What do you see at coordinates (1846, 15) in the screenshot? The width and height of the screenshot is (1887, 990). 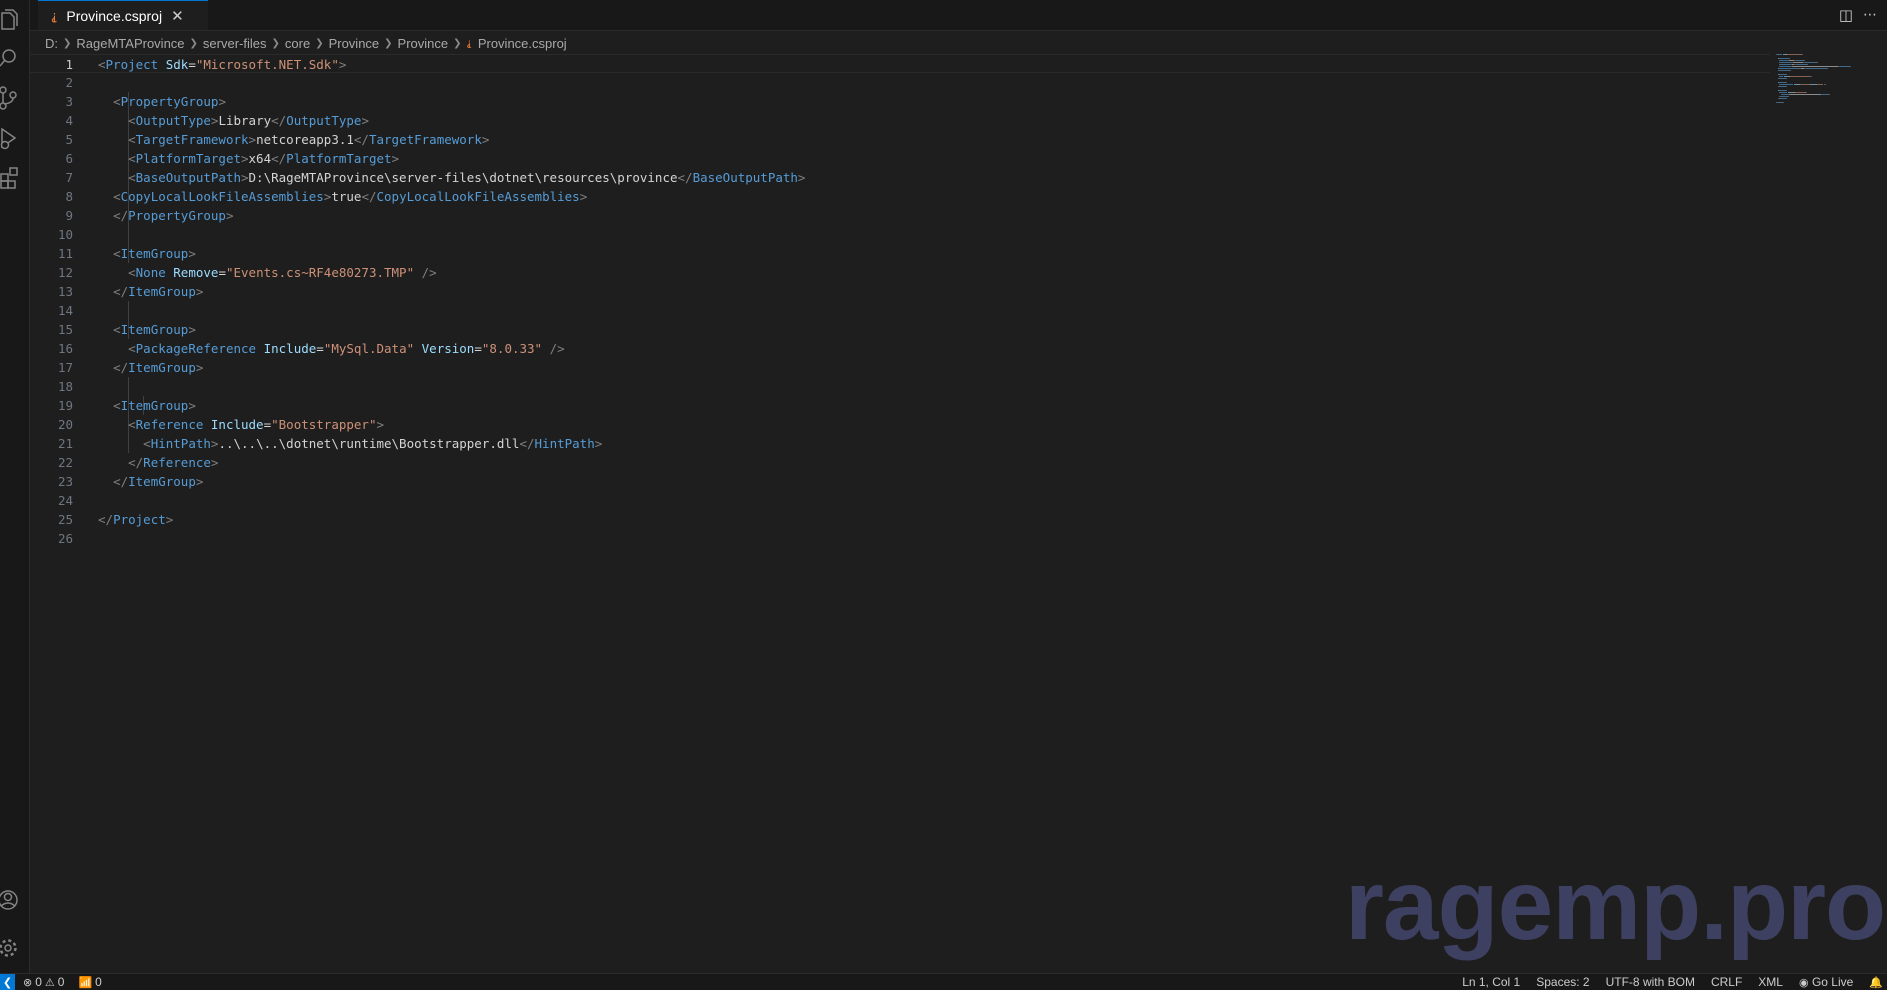 I see `split-editor-icon: ◫` at bounding box center [1846, 15].